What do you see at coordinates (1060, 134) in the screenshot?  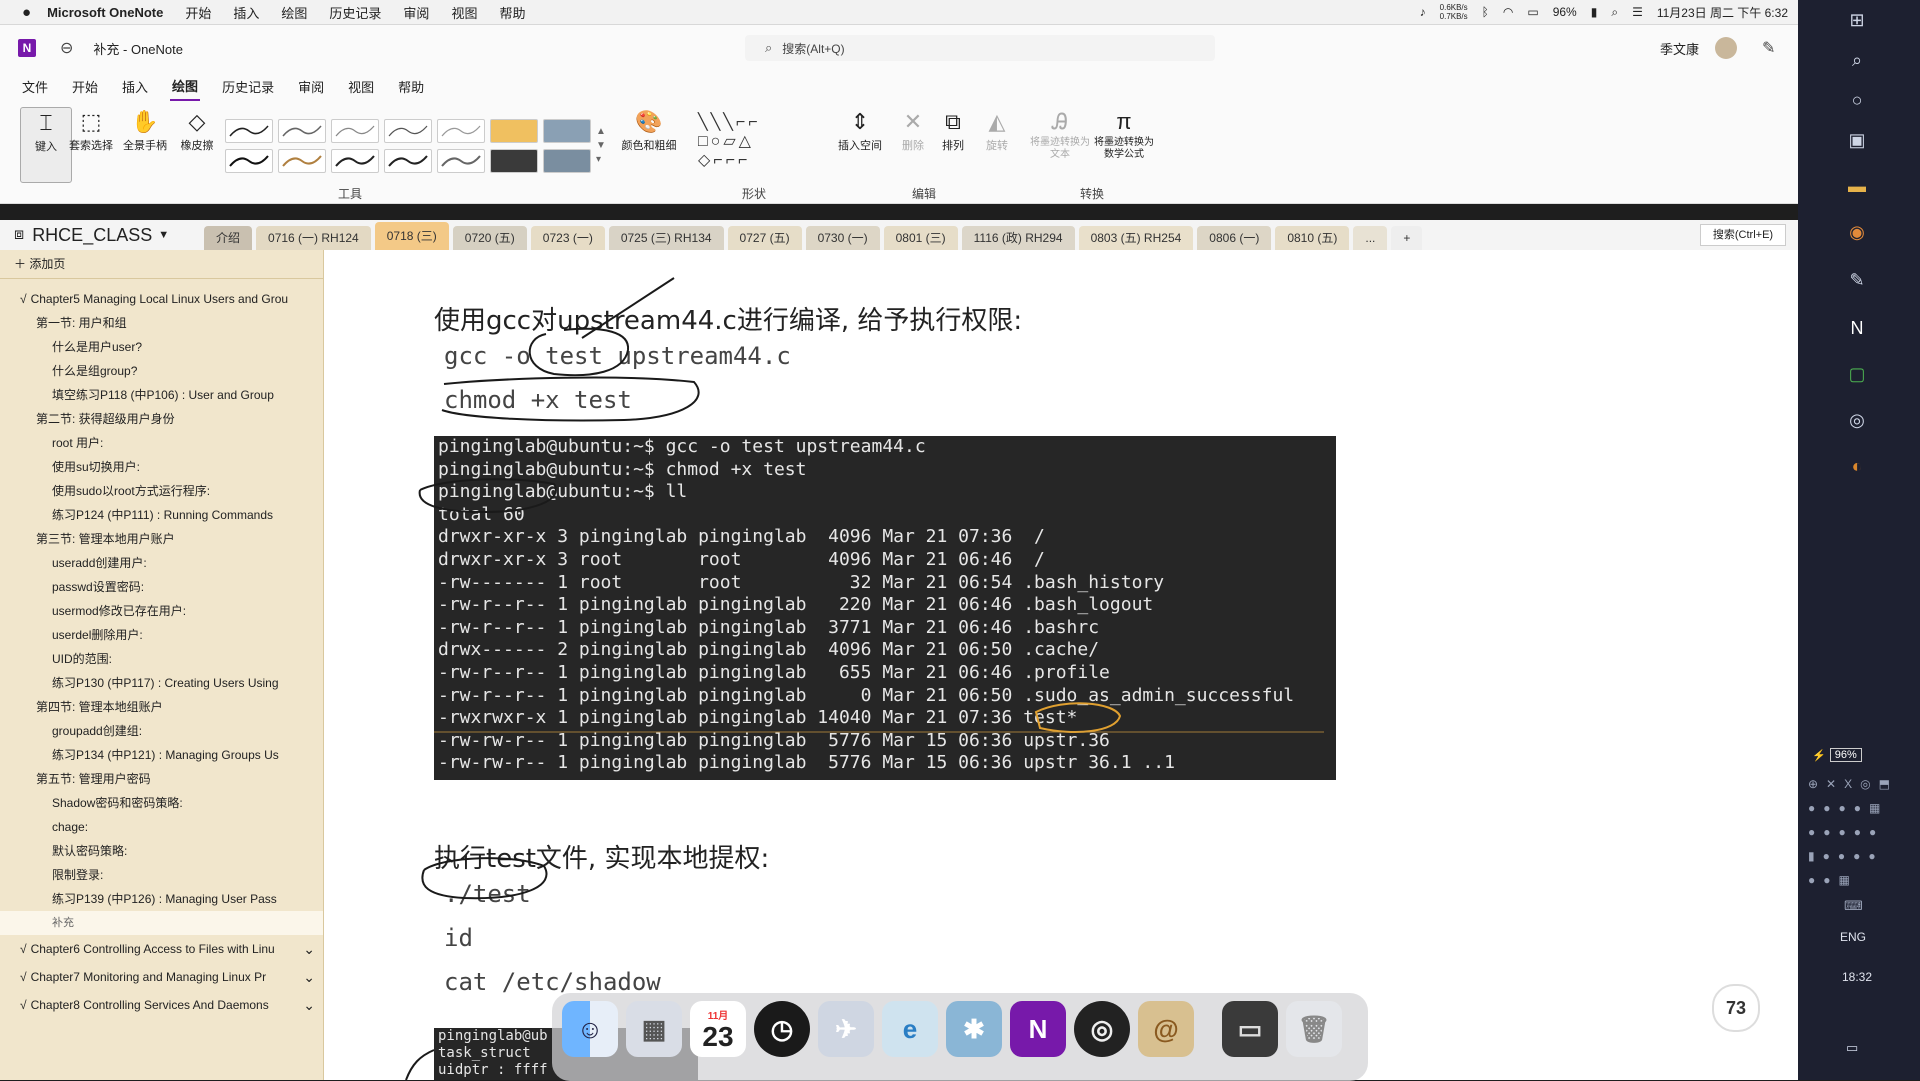 I see `ink-to-text-button: Ꭿ 将墨迹转换为文本` at bounding box center [1060, 134].